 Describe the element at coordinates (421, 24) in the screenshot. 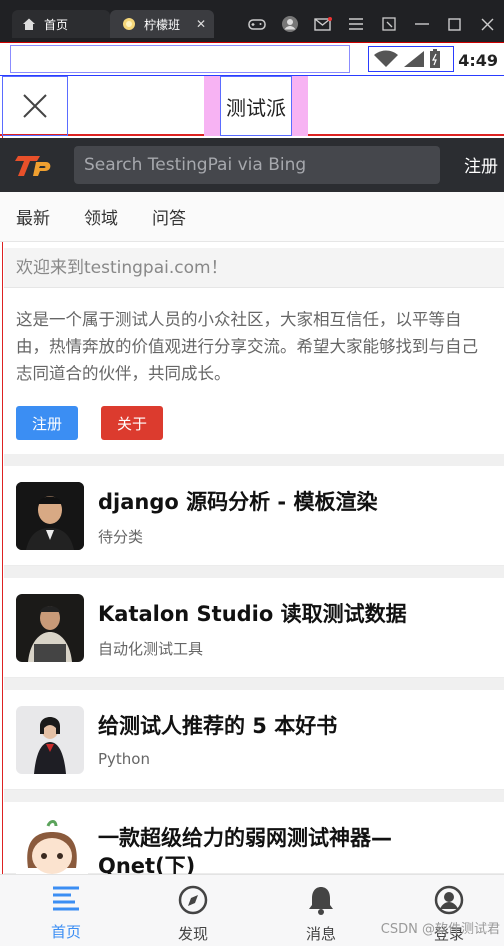

I see `minimize-icon` at that location.